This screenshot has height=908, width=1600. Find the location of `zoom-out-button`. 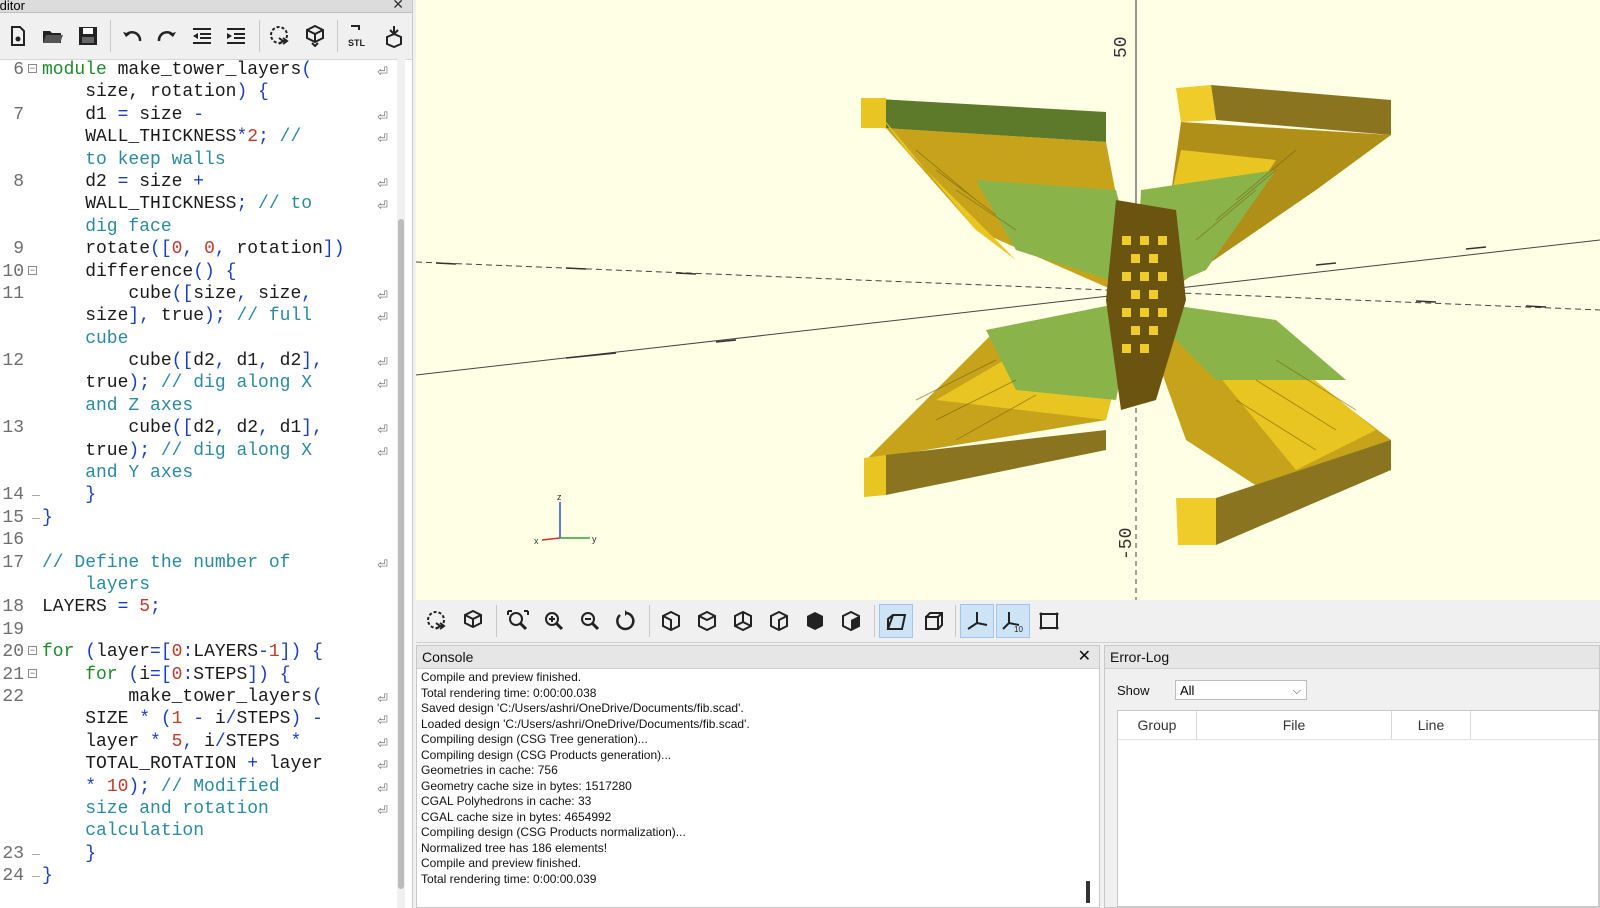

zoom-out-button is located at coordinates (590, 621).